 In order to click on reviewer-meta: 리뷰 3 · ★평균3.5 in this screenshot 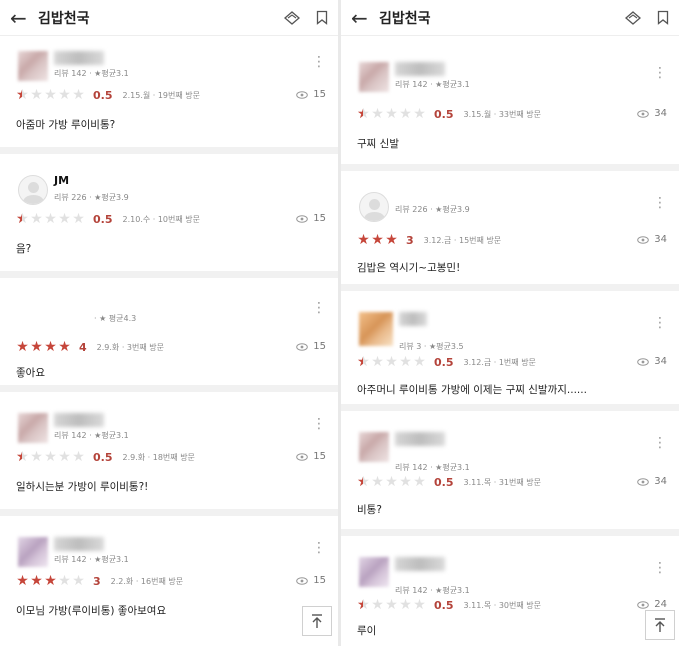, I will do `click(431, 346)`.